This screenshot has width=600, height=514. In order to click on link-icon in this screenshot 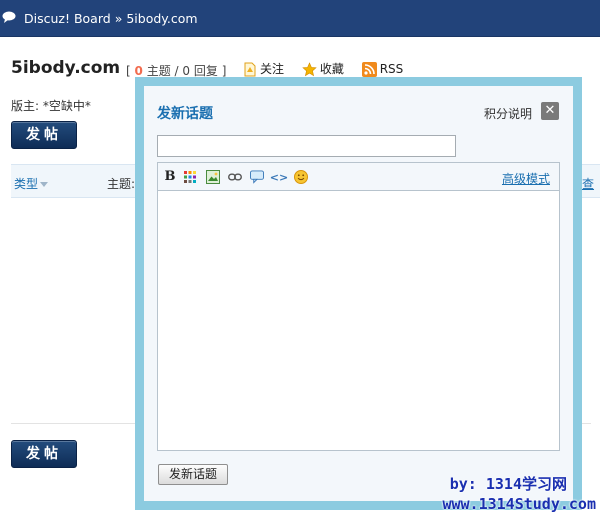, I will do `click(235, 177)`.